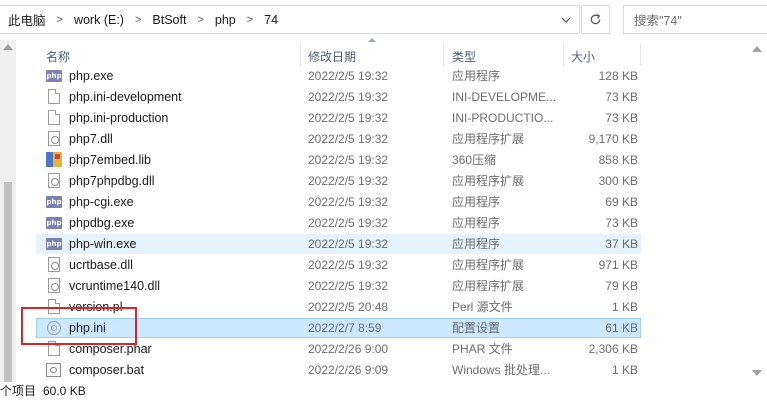 The width and height of the screenshot is (767, 400). Describe the element at coordinates (102, 223) in the screenshot. I see `file-name: phpdbg.exe` at that location.